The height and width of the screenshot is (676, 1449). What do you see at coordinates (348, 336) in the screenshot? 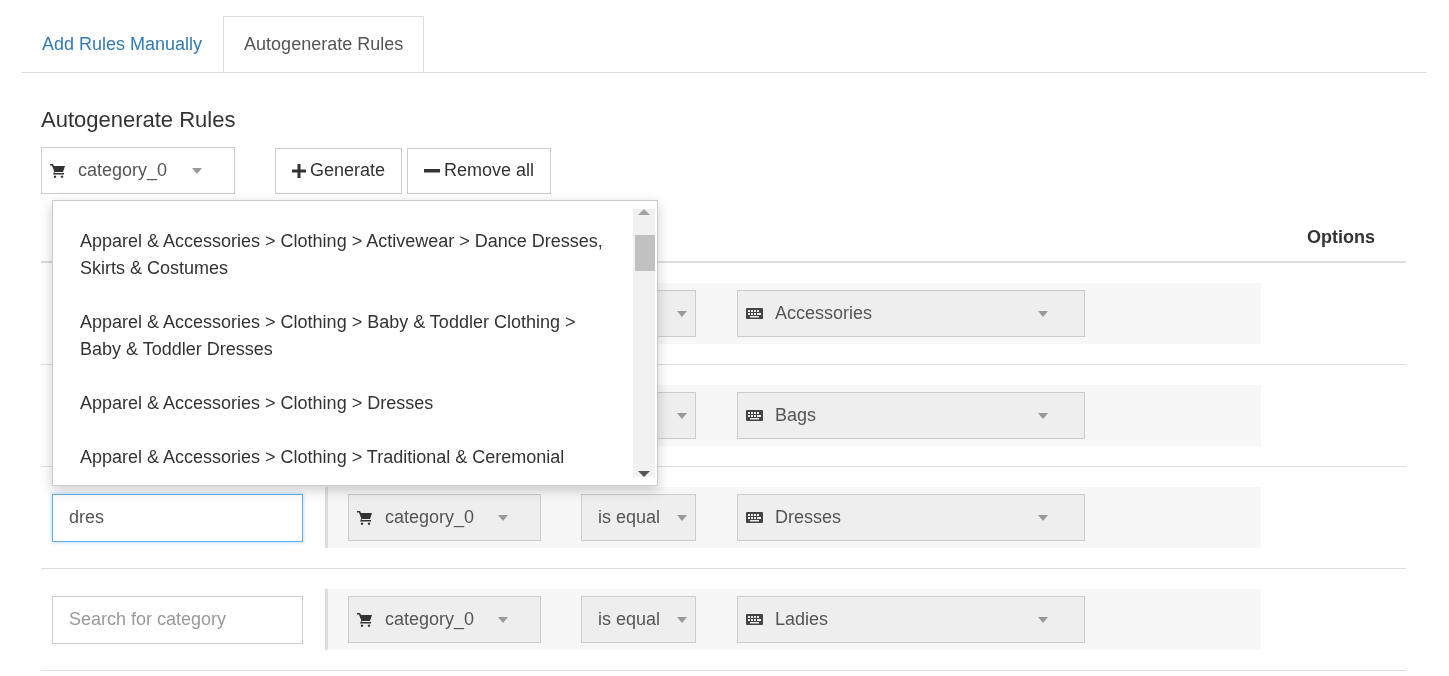
I see `dropdown-option: Apparel & Accessories > Clothing > Baby & Toddler Clothing > Baby & Toddler Dresses` at bounding box center [348, 336].